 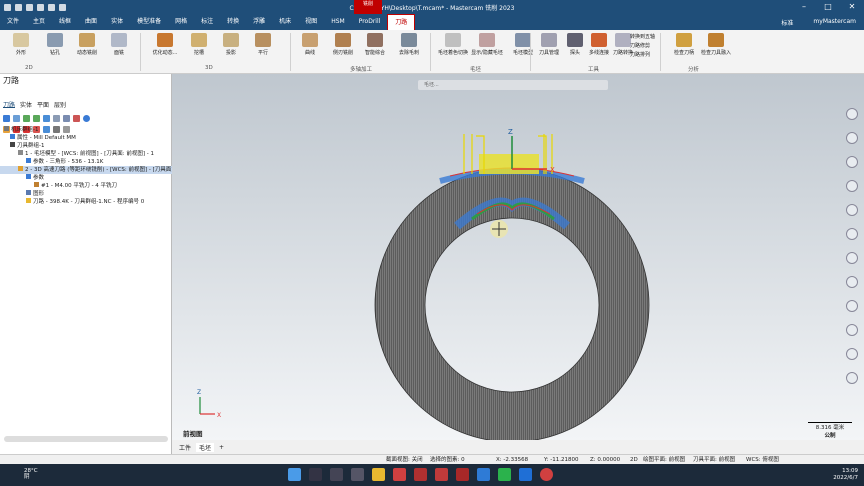 I want to click on close-icon: ✕, so click(x=852, y=7).